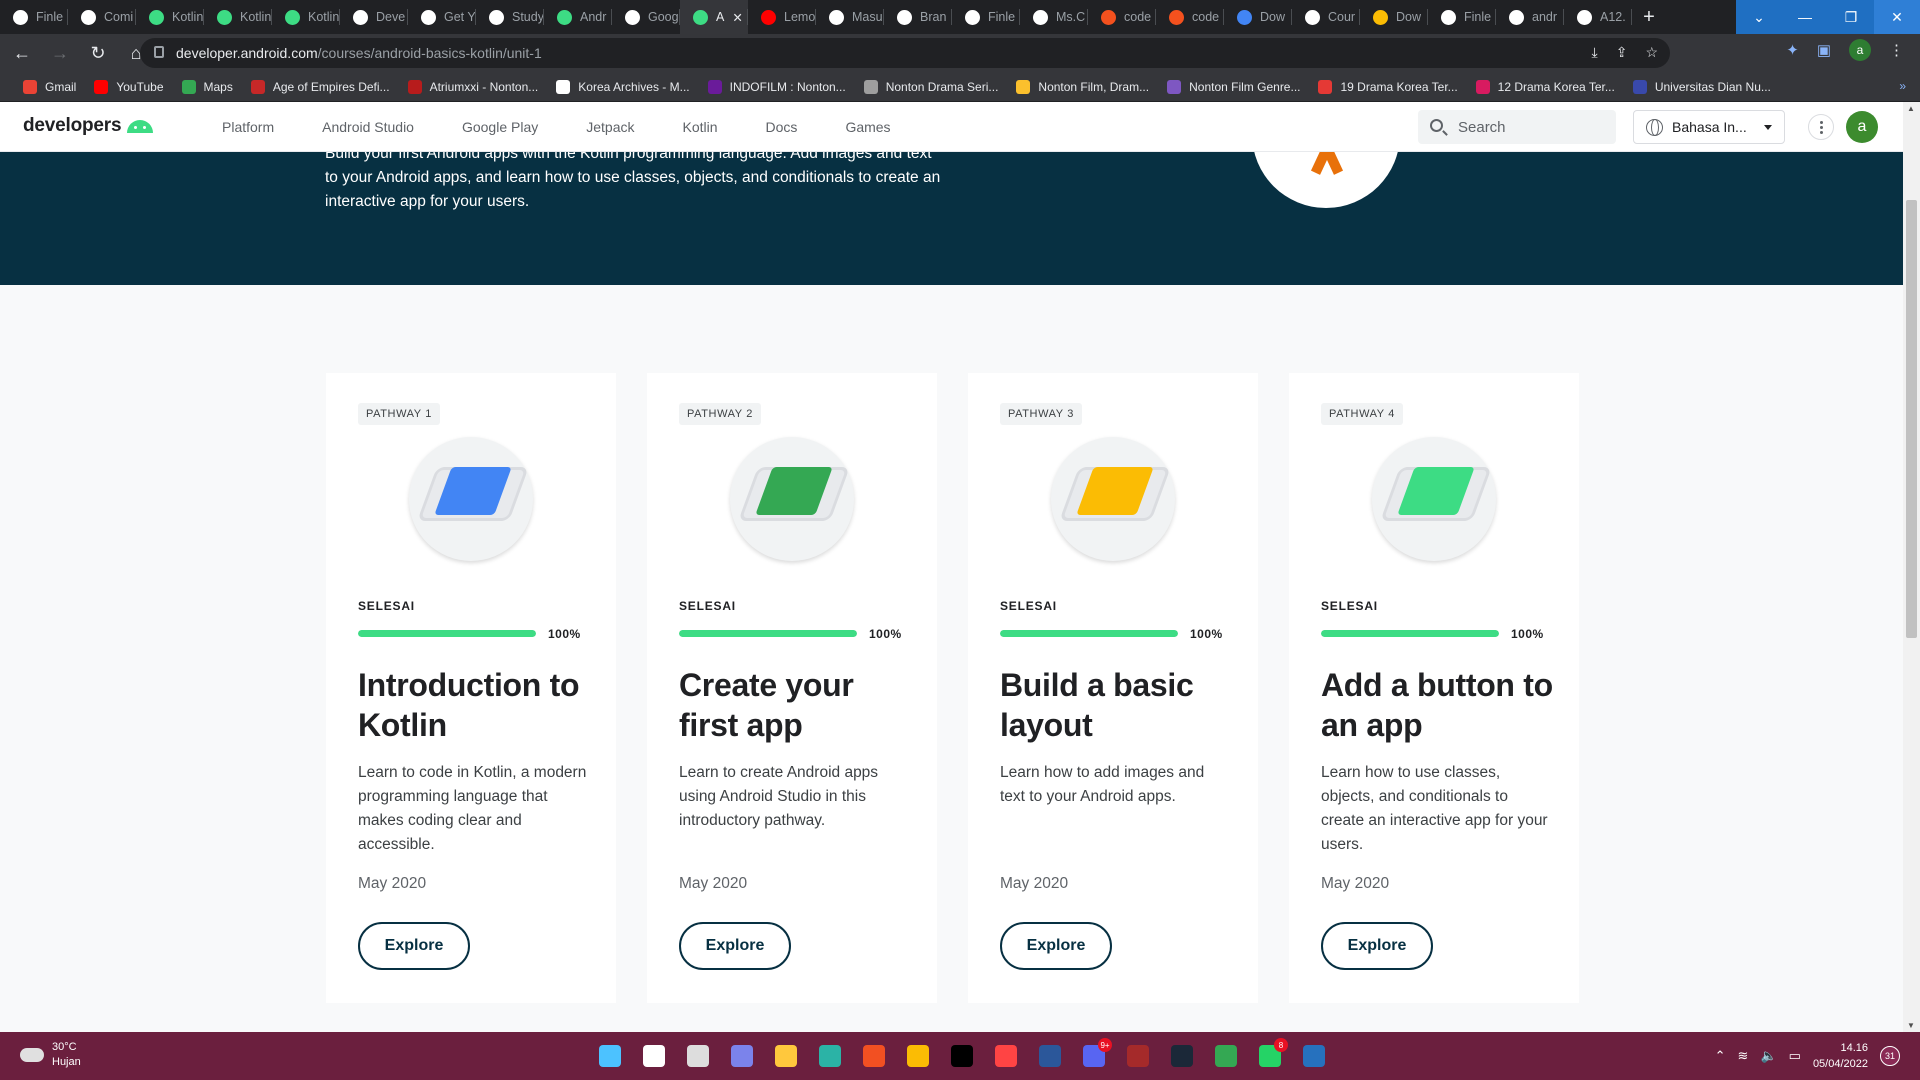 The width and height of the screenshot is (1920, 1080). What do you see at coordinates (1595, 52) in the screenshot?
I see `install-icon: ⤓` at bounding box center [1595, 52].